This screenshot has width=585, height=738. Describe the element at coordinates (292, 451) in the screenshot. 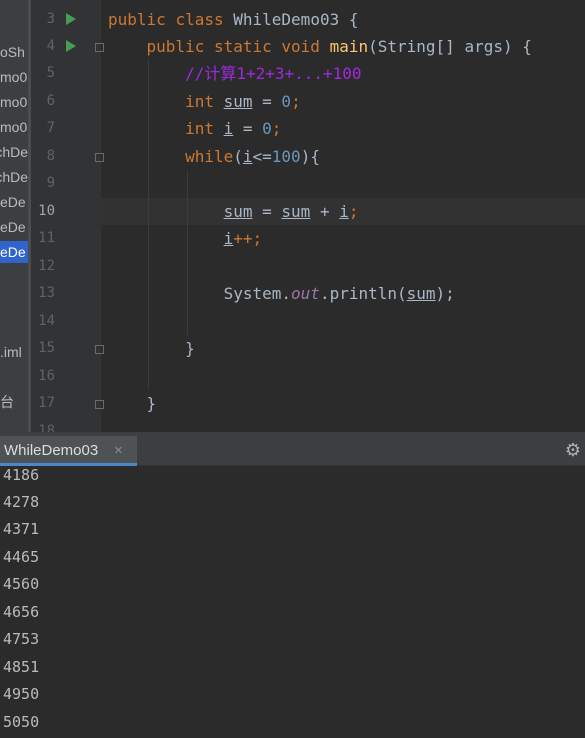

I see `run-toolbar: WhileDemo03 × ⚙` at that location.